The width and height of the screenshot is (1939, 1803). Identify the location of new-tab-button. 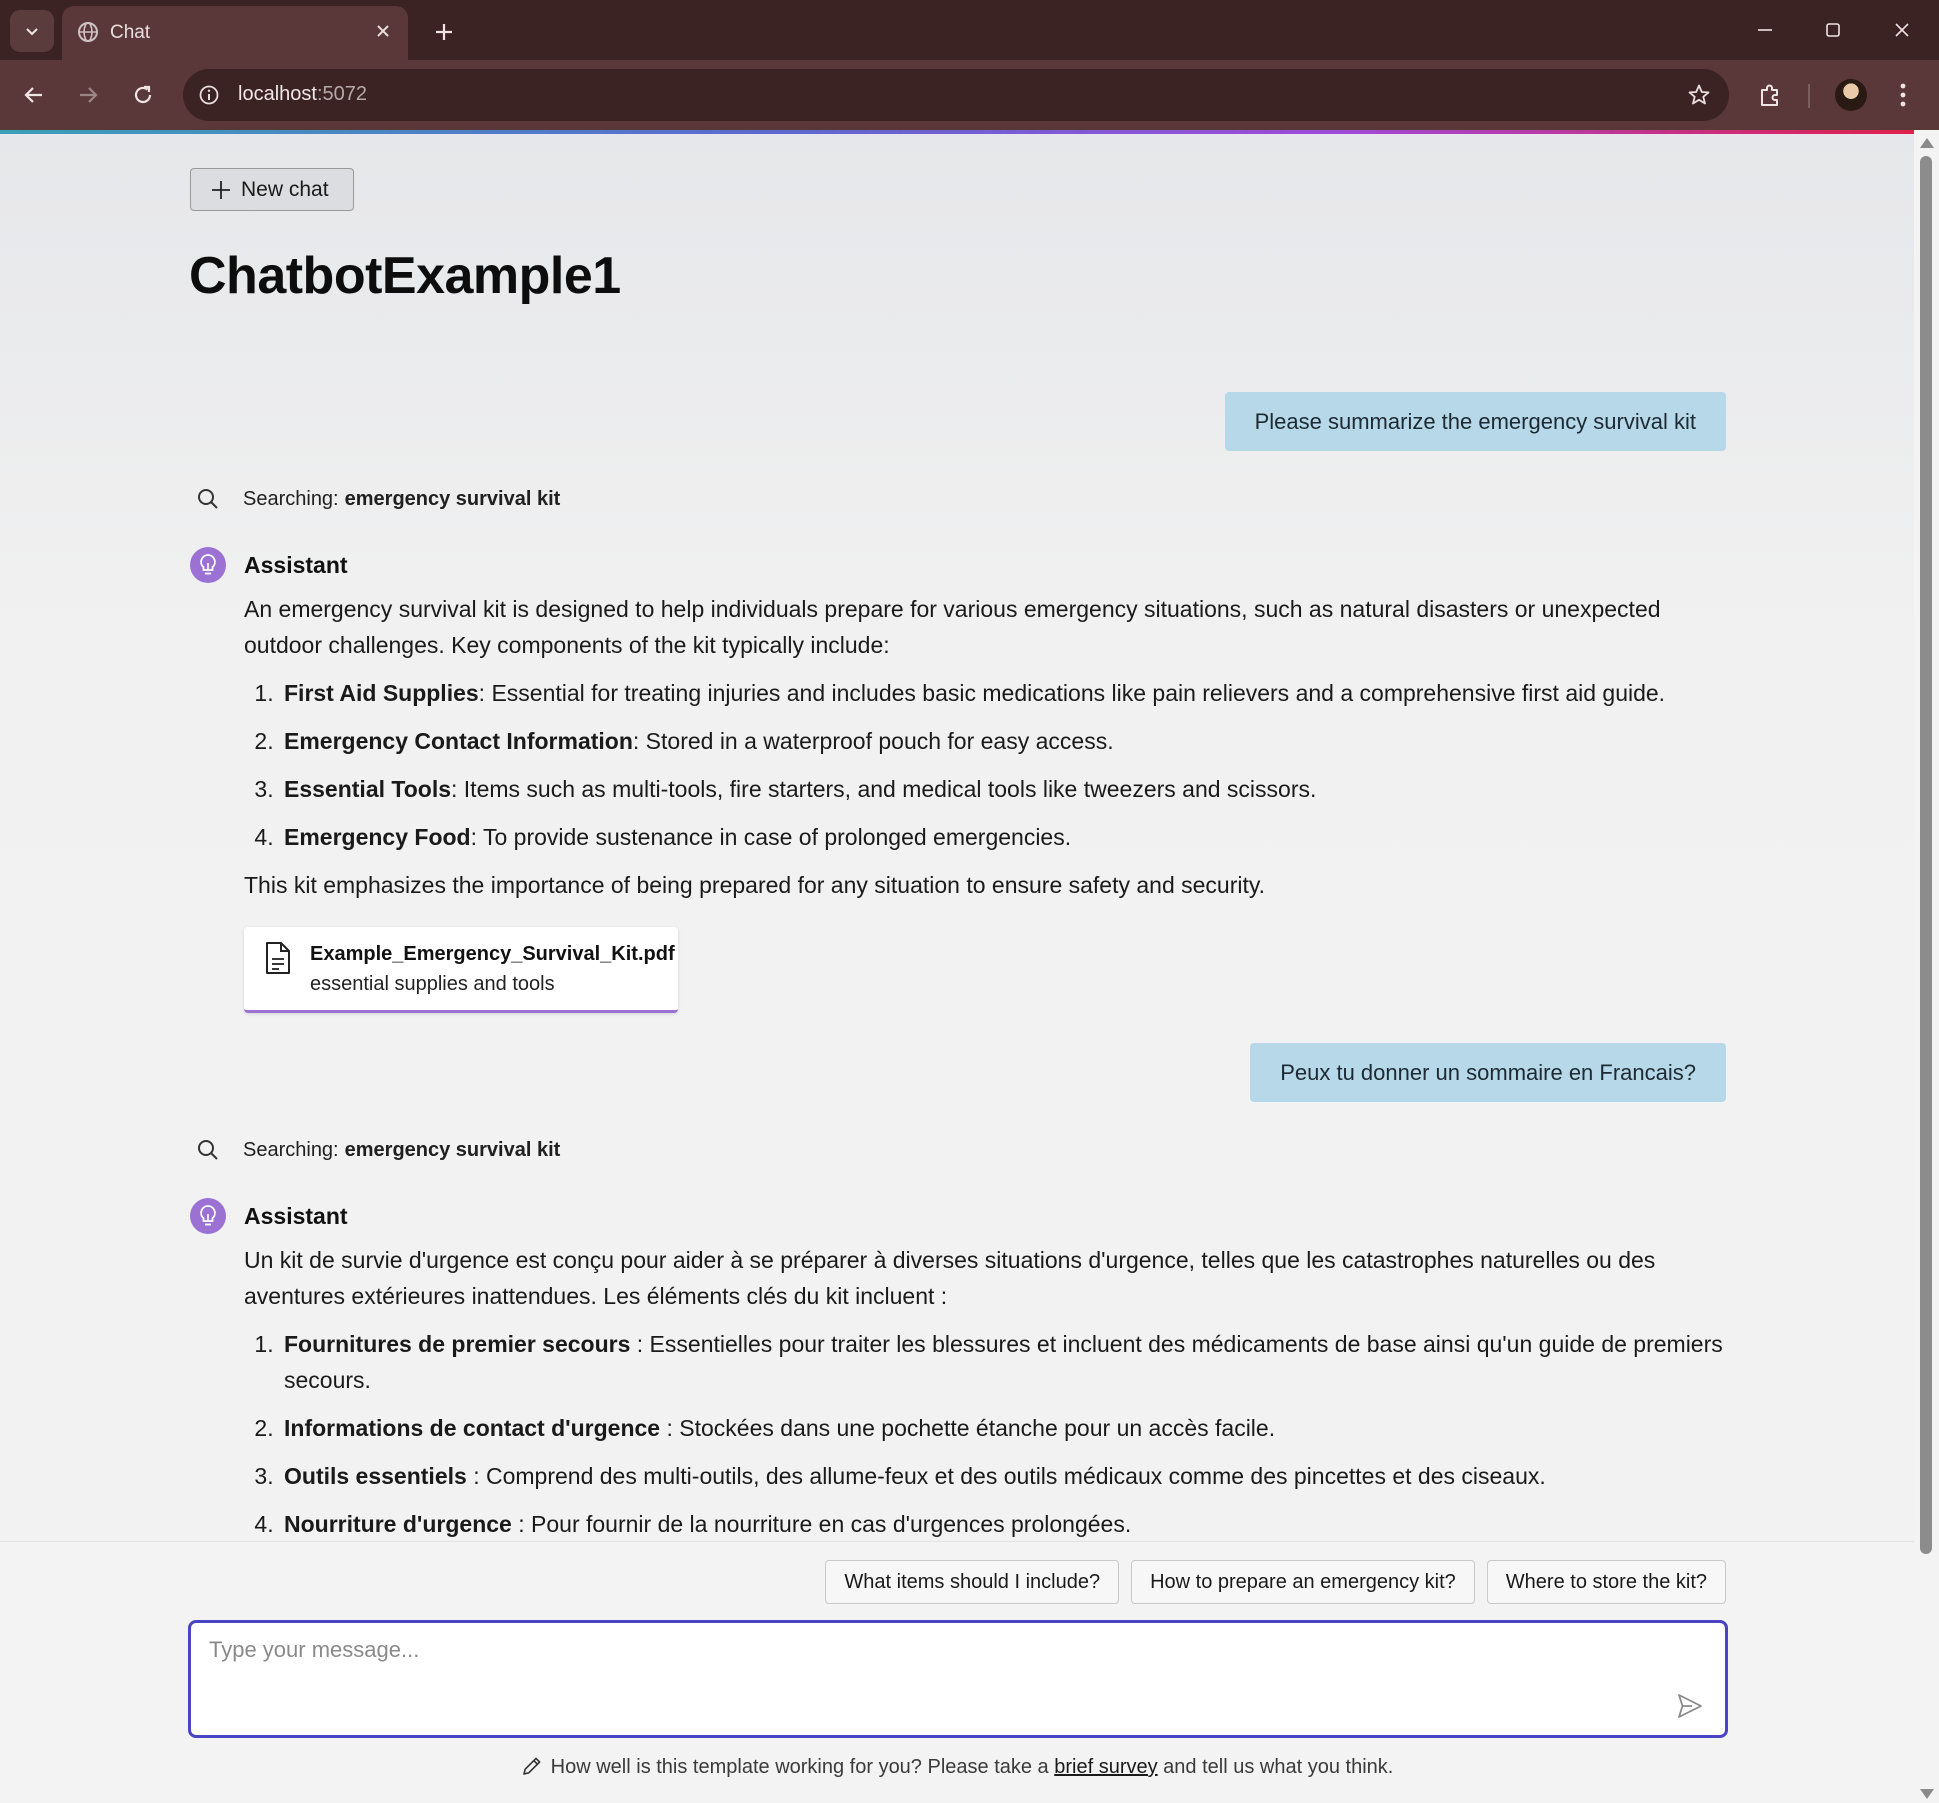
(444, 32).